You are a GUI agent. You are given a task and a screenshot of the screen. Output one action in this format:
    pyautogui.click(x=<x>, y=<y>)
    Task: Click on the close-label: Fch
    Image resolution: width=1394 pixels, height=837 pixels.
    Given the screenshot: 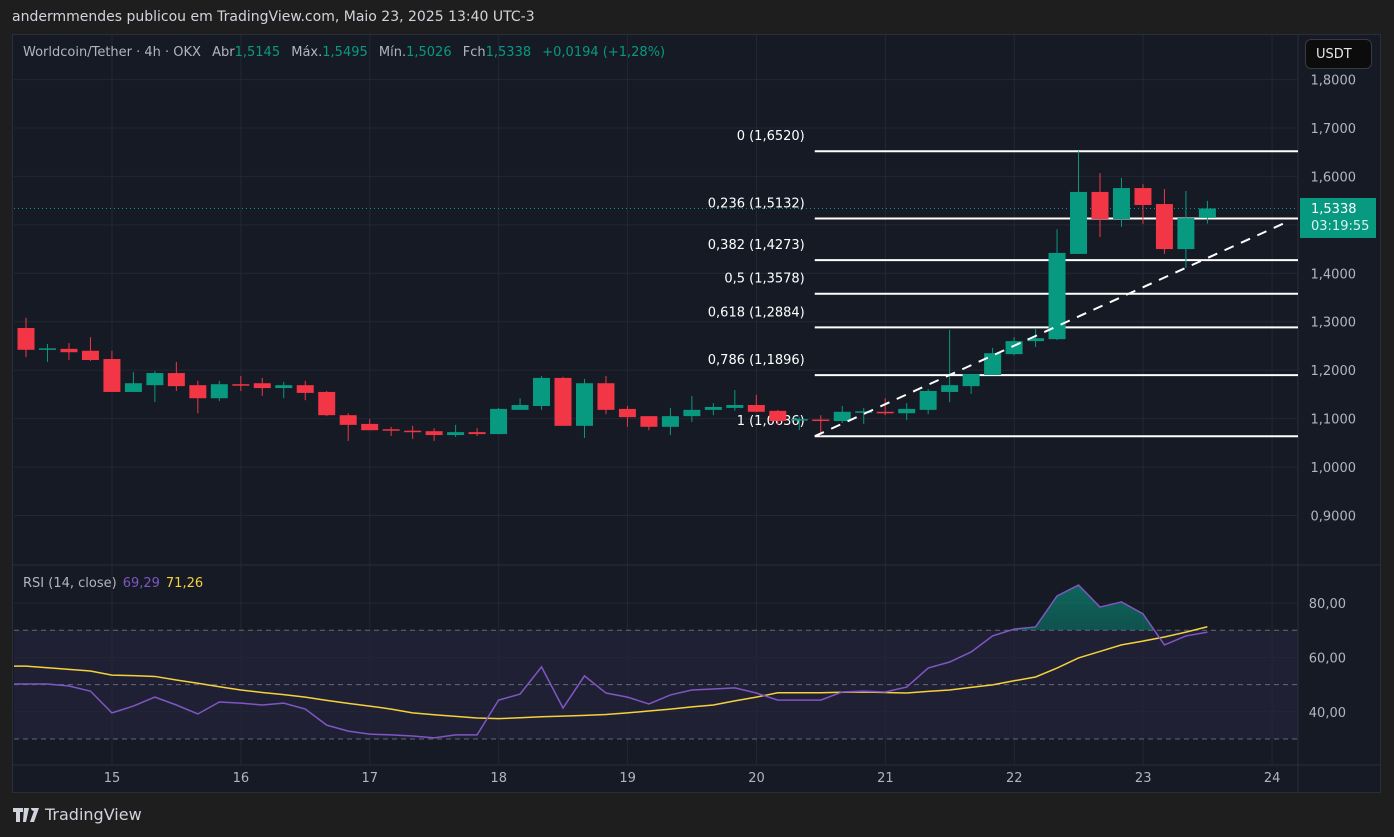 What is the action you would take?
    pyautogui.click(x=474, y=52)
    